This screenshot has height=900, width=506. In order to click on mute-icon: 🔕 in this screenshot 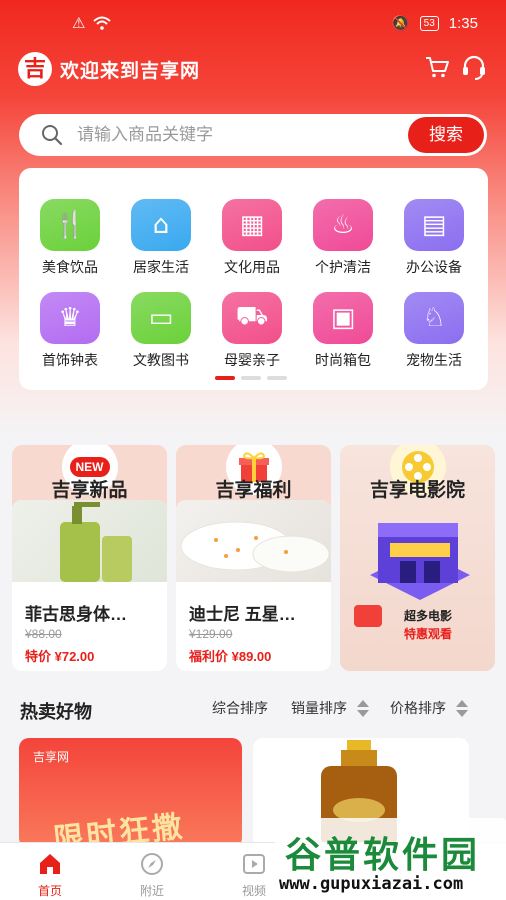, I will do `click(400, 23)`.